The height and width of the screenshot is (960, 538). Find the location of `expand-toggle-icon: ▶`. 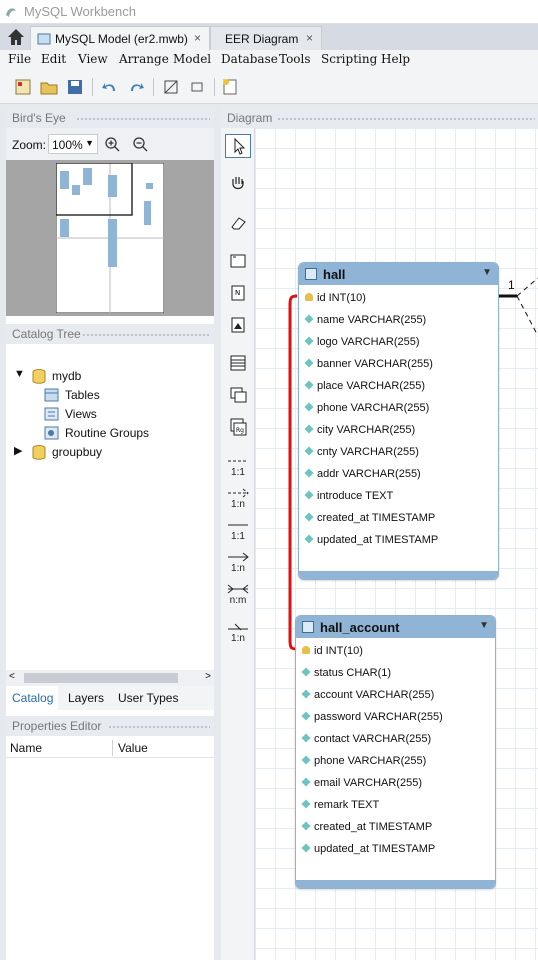

expand-toggle-icon: ▶ is located at coordinates (18, 450).